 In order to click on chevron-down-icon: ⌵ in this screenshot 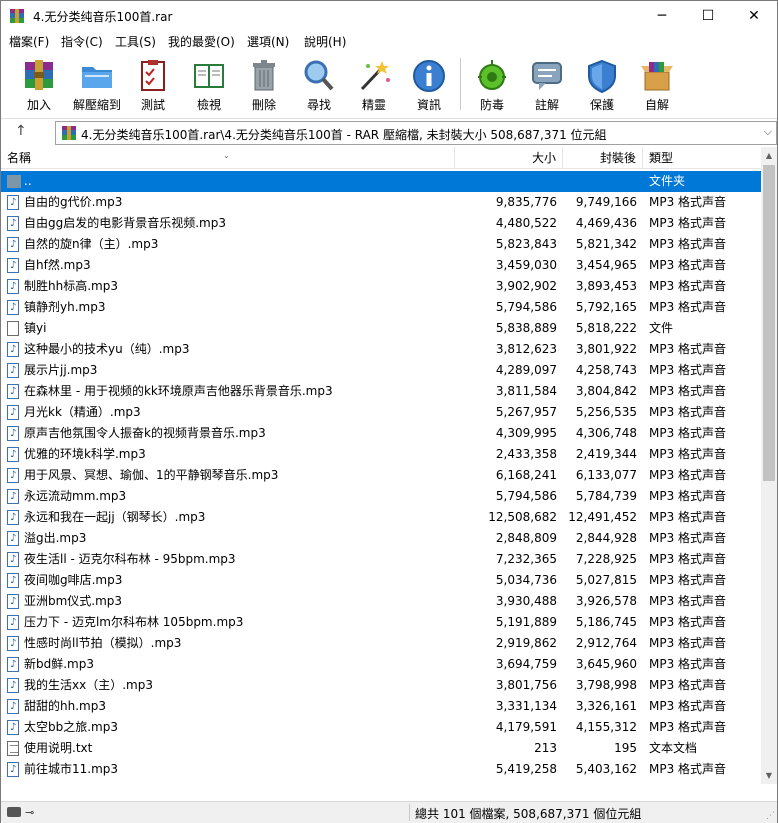, I will do `click(768, 132)`.